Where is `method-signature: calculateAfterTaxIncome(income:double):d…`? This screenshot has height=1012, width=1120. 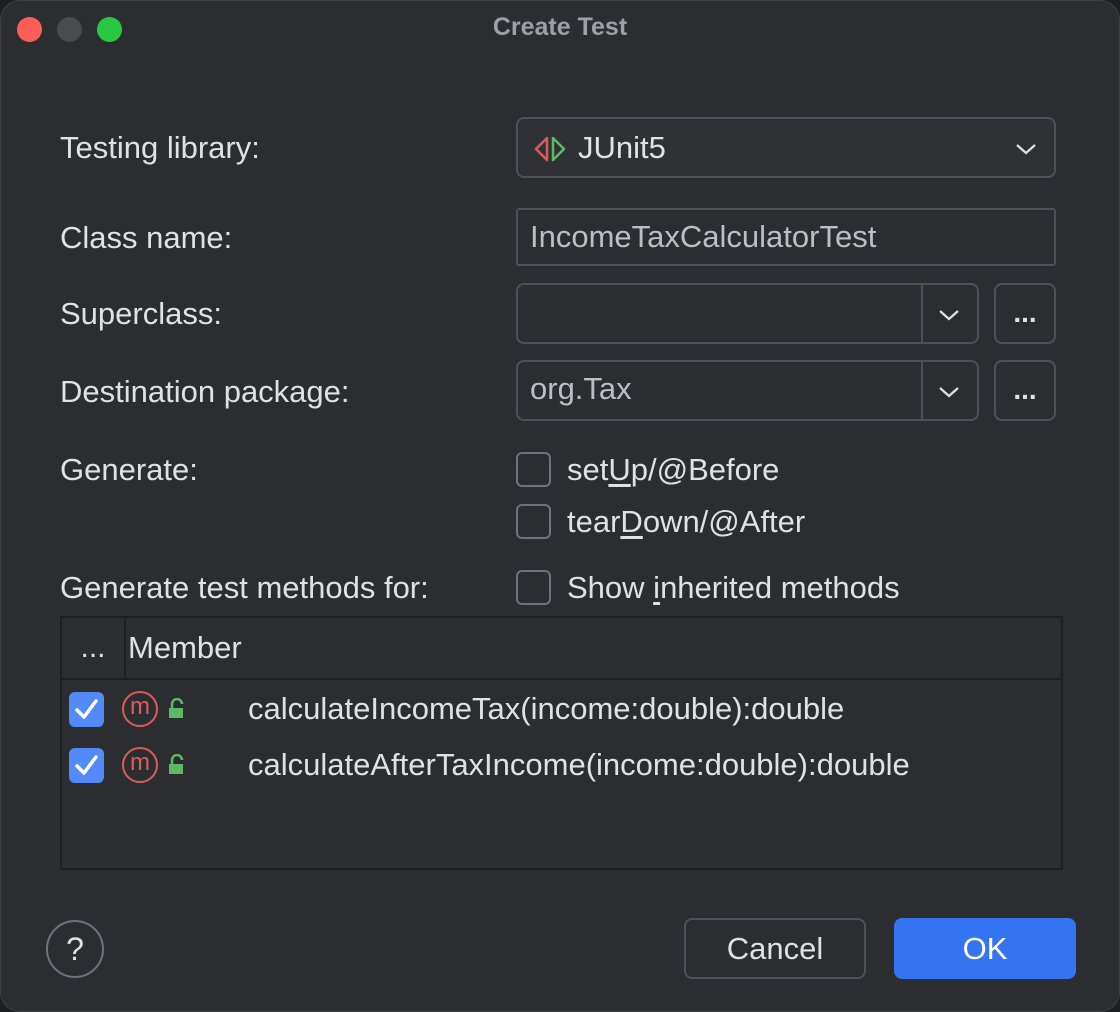 method-signature: calculateAfterTaxIncome(income:double):d… is located at coordinates (579, 764).